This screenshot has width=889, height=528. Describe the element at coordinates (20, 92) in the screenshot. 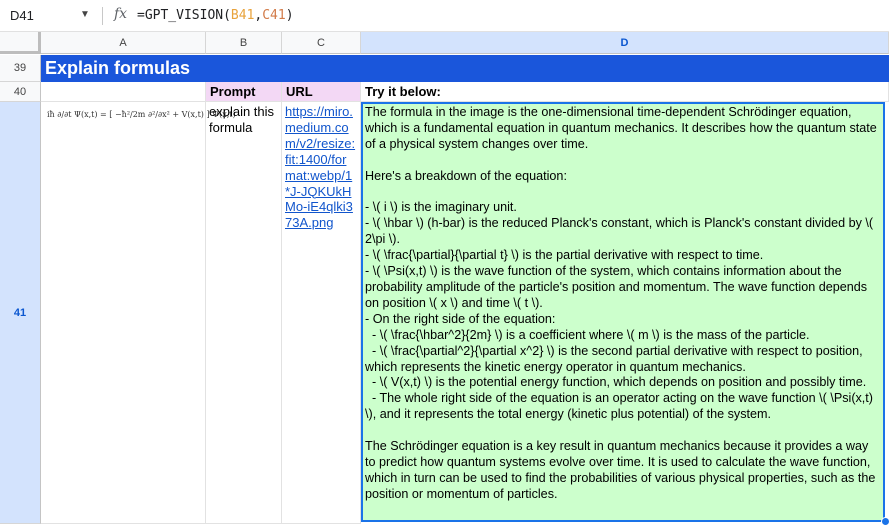

I see `row-header-40: 40` at that location.